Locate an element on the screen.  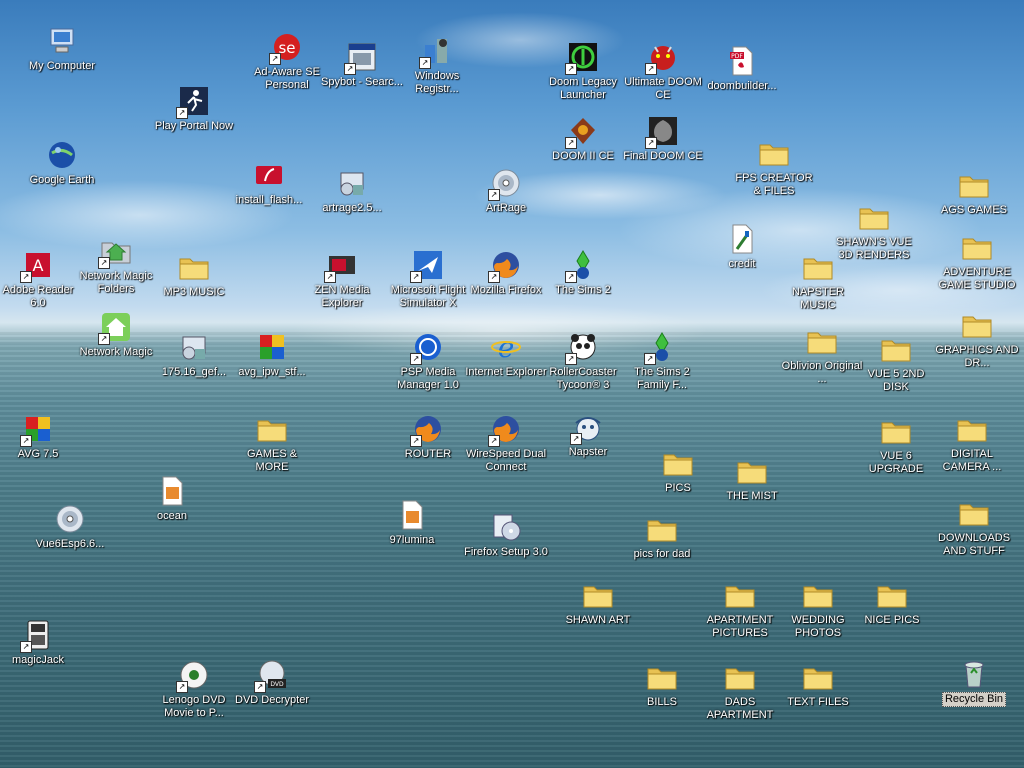
desktop-icon-mp3-music: MP3 MUSIC is located at coordinates (194, 274).